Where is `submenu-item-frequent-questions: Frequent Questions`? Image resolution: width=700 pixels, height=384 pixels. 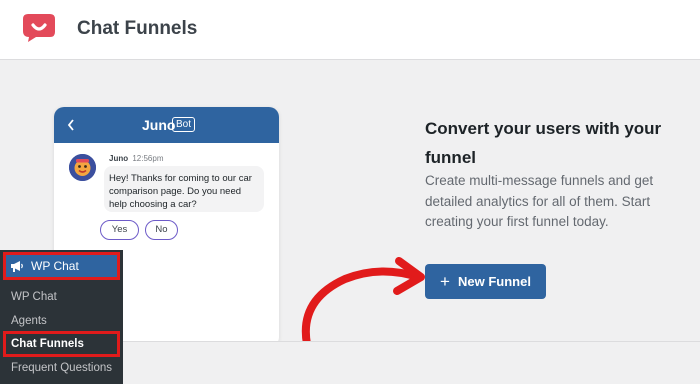
submenu-item-frequent-questions: Frequent Questions is located at coordinates (61, 368).